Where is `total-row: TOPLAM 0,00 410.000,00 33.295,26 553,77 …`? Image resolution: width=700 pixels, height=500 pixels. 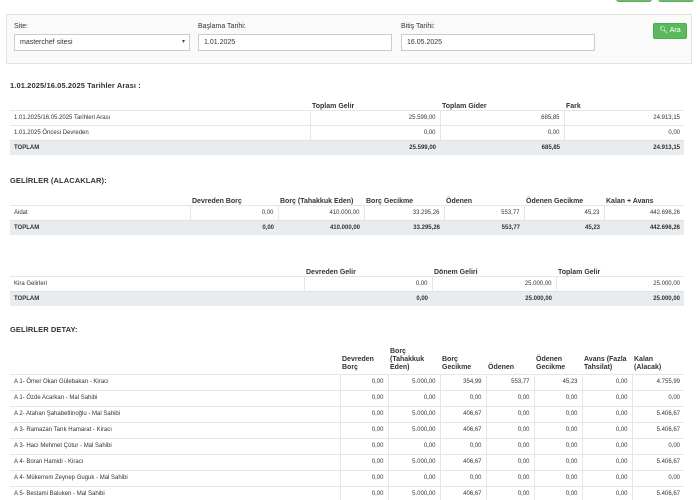
total-row: TOPLAM 0,00 410.000,00 33.295,26 553,77 … is located at coordinates (347, 227).